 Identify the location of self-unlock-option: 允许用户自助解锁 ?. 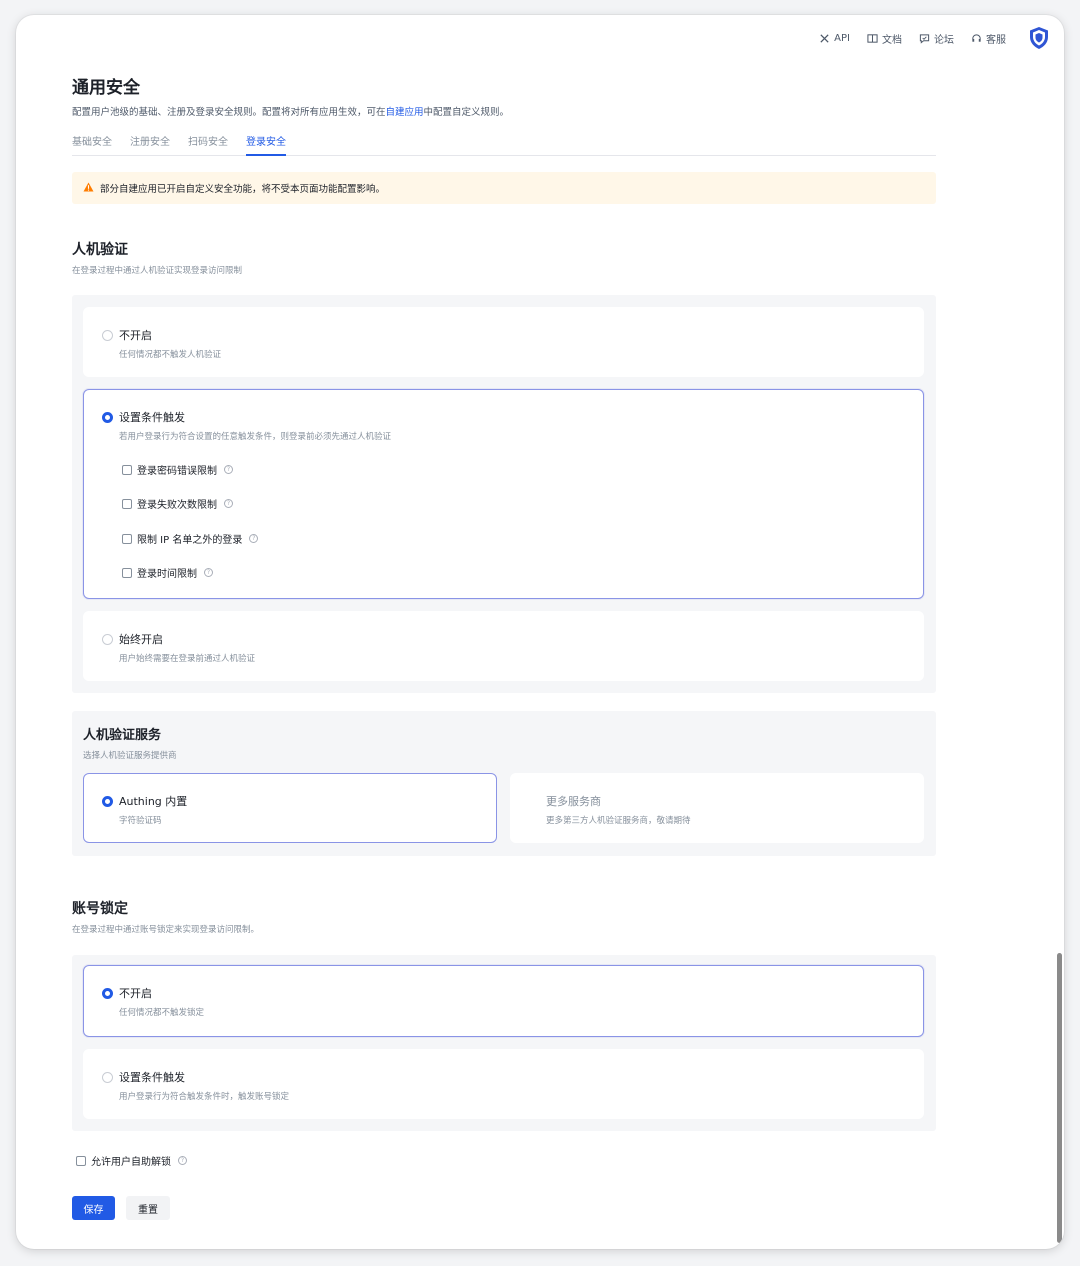
(131, 1160).